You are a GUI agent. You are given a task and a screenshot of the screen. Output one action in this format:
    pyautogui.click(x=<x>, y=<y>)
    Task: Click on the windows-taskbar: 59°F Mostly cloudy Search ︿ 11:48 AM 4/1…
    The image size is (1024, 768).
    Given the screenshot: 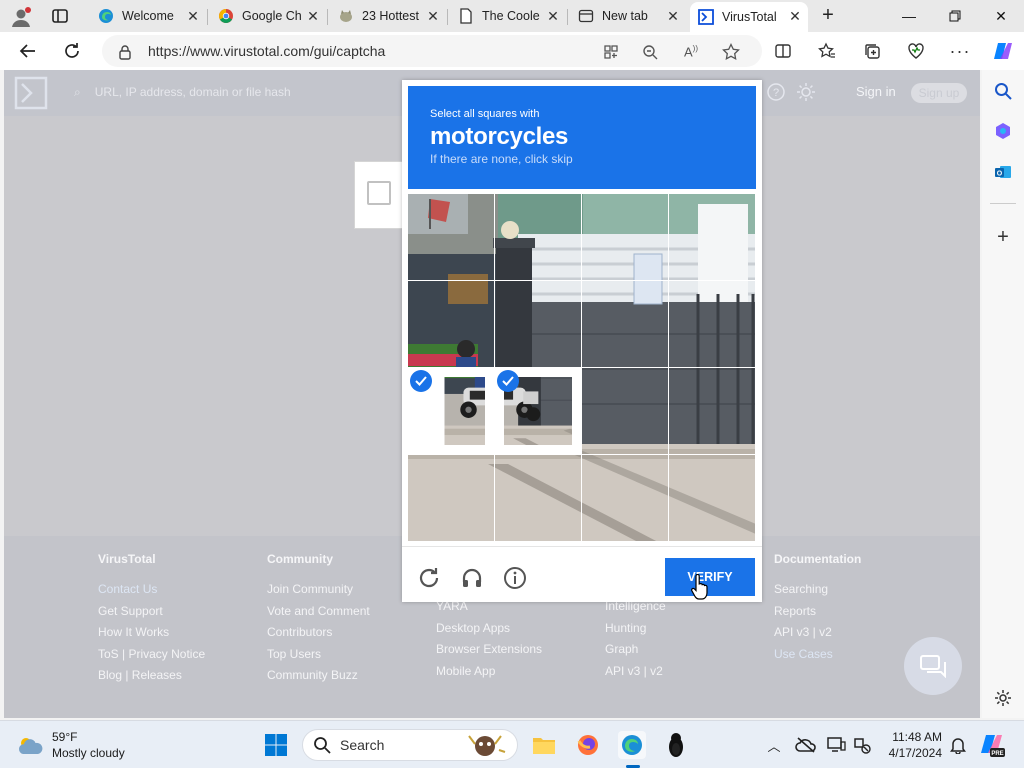 What is the action you would take?
    pyautogui.click(x=512, y=744)
    